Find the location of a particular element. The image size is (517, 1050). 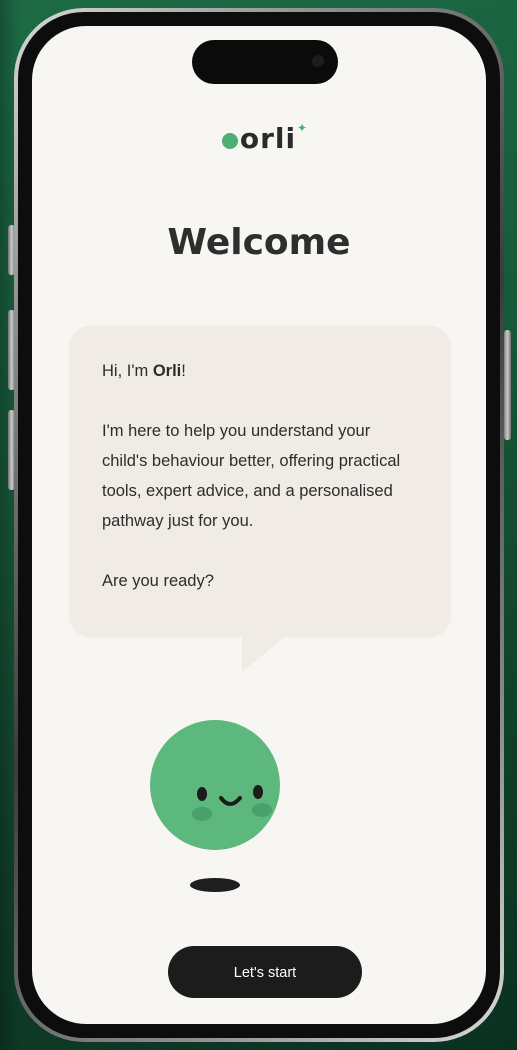

mascot-shadow is located at coordinates (215, 885).